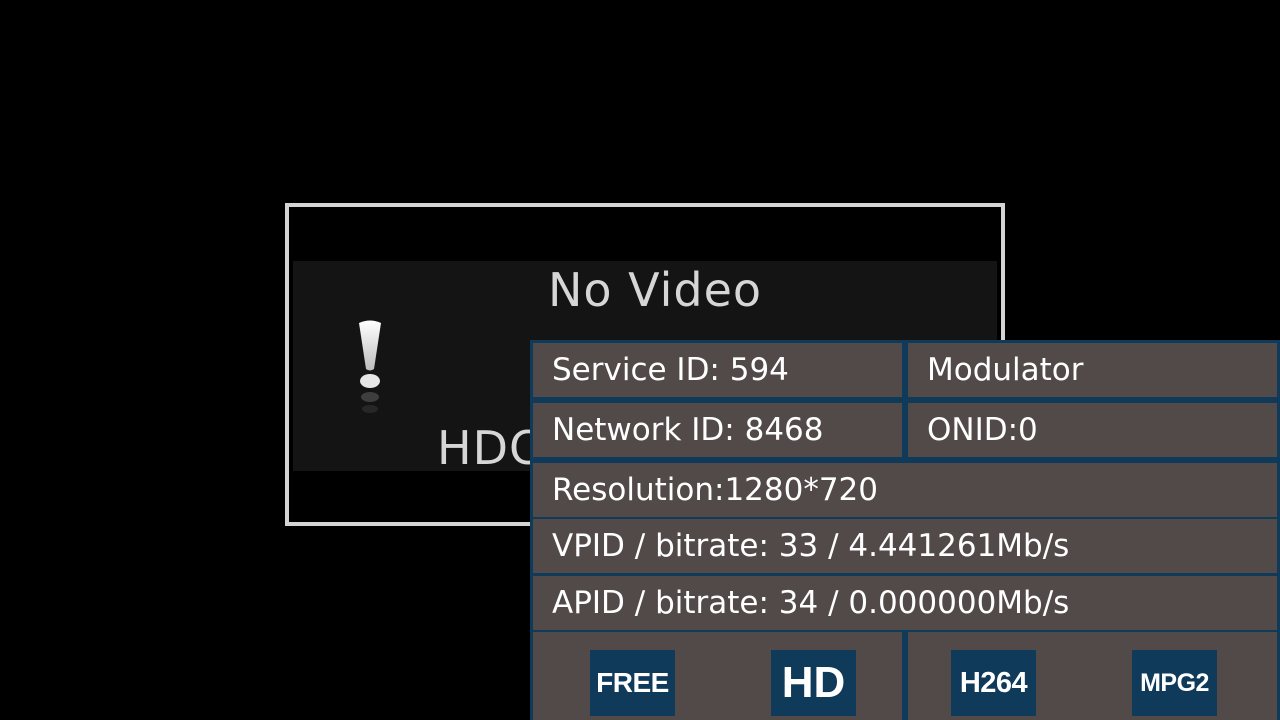  What do you see at coordinates (813, 683) in the screenshot?
I see `hd-badge: HD` at bounding box center [813, 683].